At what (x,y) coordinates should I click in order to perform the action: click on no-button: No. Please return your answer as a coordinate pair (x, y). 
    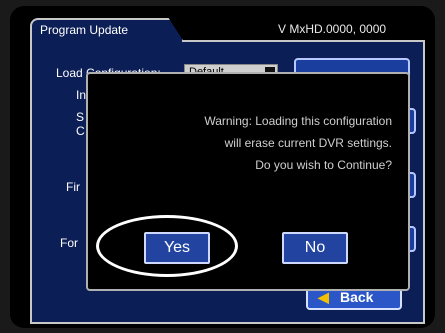
    Looking at the image, I should click on (315, 248).